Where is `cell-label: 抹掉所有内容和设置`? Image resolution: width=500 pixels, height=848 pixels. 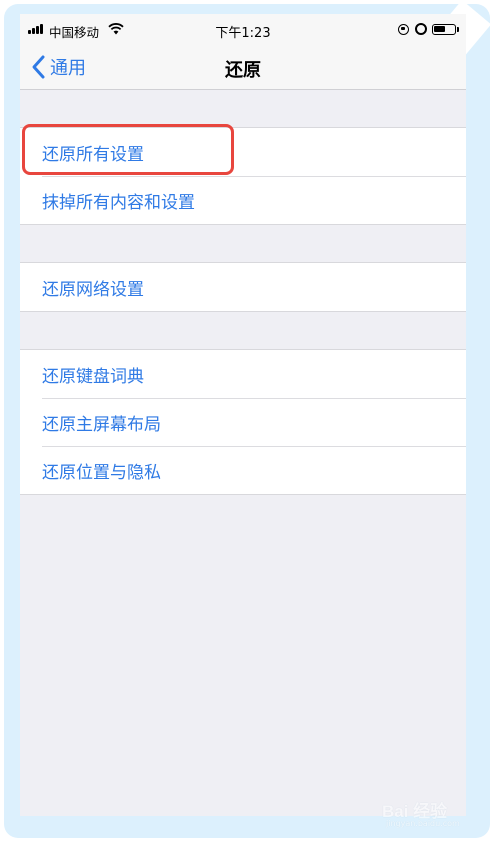 cell-label: 抹掉所有内容和设置 is located at coordinates (118, 202).